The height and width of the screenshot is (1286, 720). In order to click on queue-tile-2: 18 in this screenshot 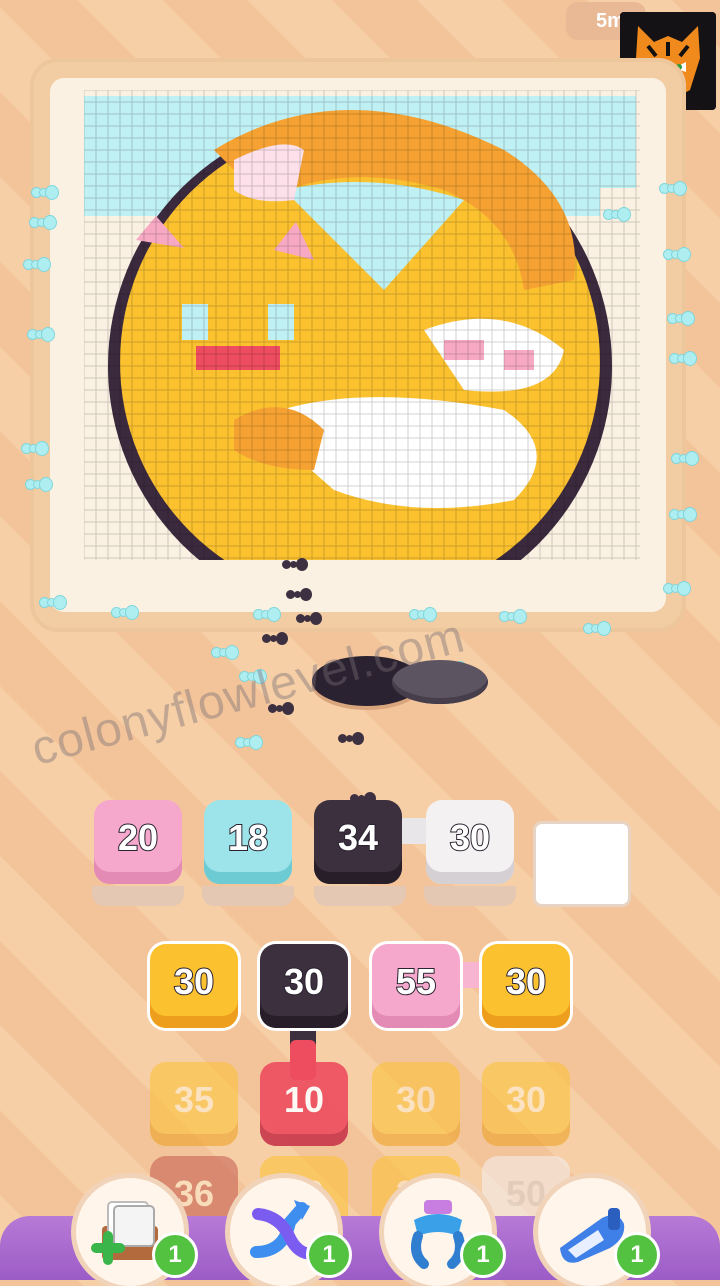, I will do `click(248, 842)`.